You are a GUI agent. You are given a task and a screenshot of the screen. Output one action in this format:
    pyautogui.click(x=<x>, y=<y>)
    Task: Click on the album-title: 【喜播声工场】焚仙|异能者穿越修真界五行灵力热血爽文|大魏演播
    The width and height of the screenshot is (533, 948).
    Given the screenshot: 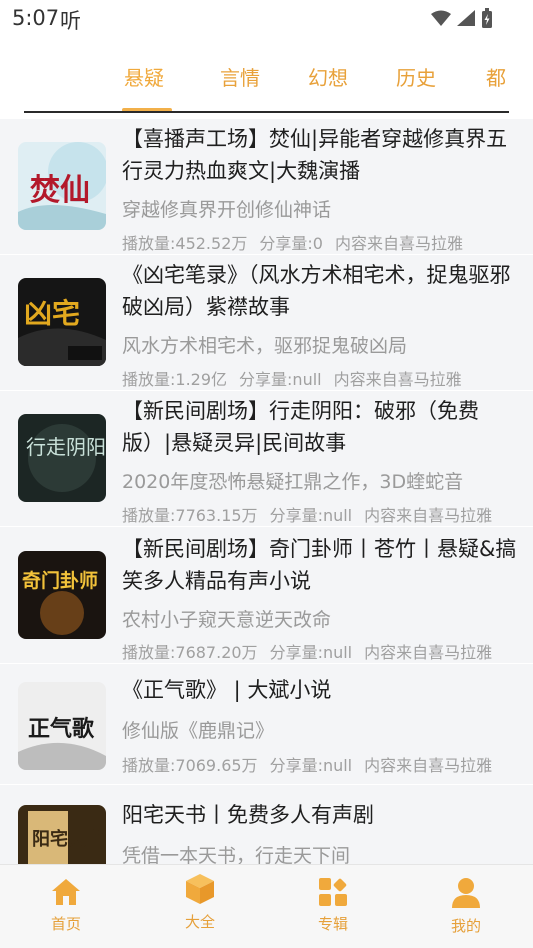 What is the action you would take?
    pyautogui.click(x=315, y=155)
    